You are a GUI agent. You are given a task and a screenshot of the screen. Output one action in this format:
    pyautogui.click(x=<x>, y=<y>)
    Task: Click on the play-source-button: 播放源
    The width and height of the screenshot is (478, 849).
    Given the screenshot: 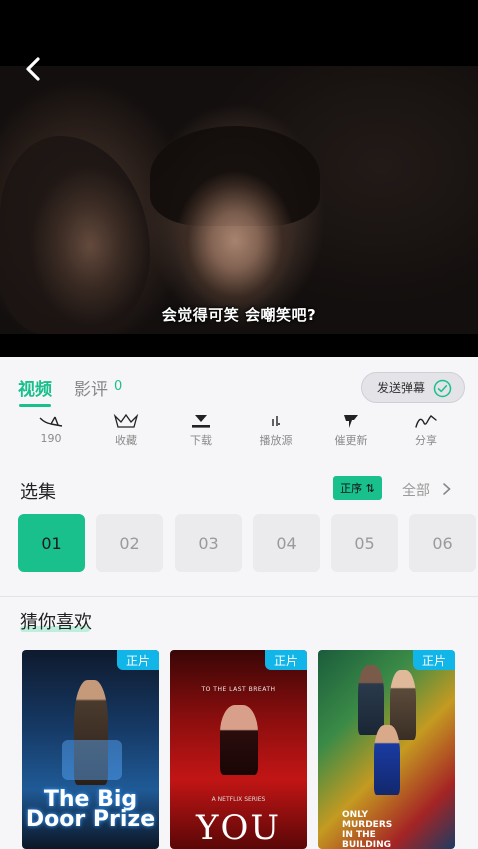 What is the action you would take?
    pyautogui.click(x=276, y=430)
    